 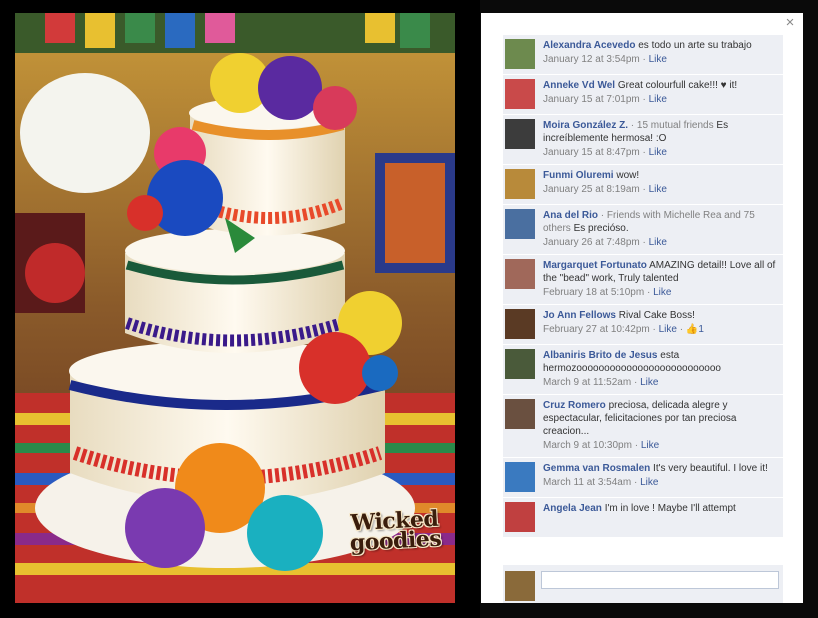 I want to click on comment-meta: March 11 at 3:54am · Like, so click(x=601, y=482).